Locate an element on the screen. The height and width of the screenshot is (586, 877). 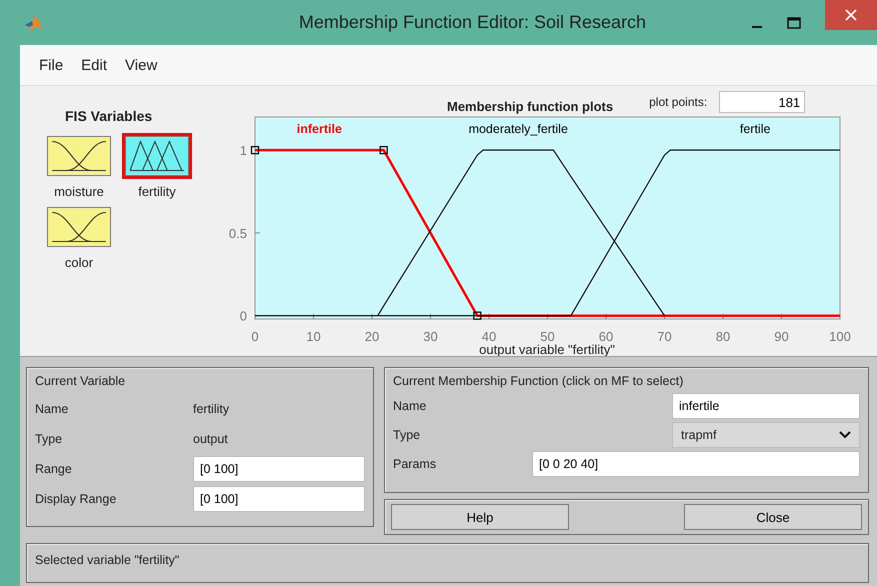
axis-title: output variable "fertility" is located at coordinates (547, 349).